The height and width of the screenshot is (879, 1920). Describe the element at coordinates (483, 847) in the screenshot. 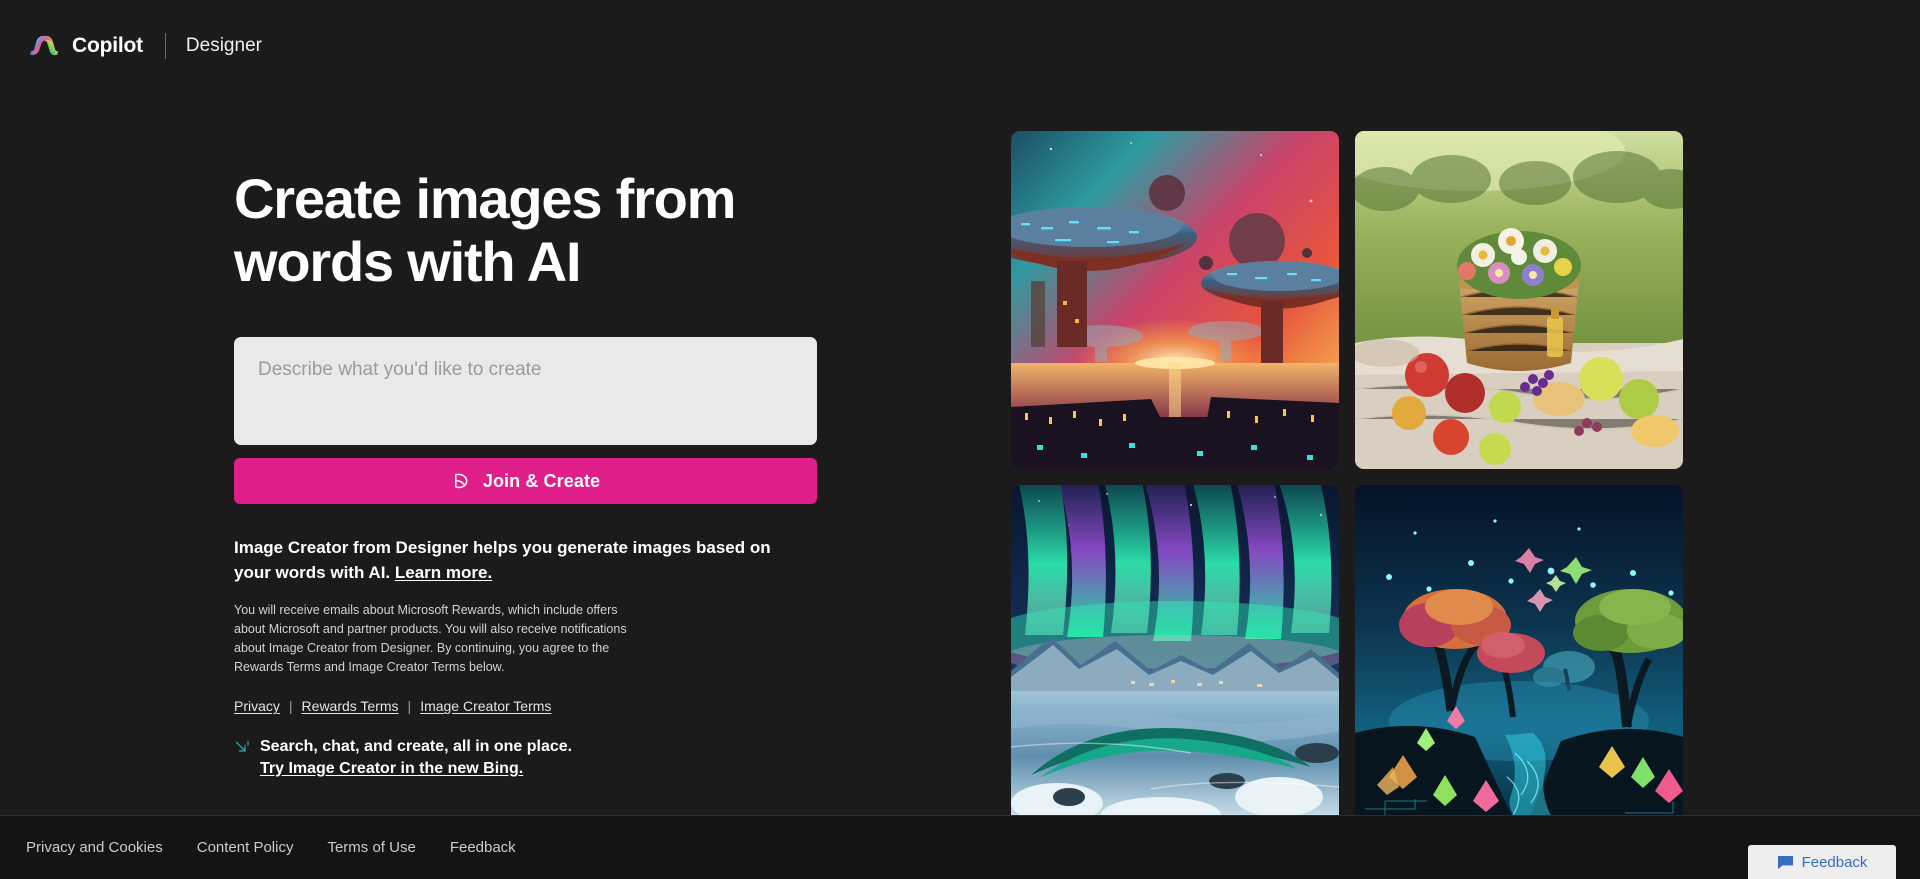

I see `footer-link-feedback: Feedback` at that location.